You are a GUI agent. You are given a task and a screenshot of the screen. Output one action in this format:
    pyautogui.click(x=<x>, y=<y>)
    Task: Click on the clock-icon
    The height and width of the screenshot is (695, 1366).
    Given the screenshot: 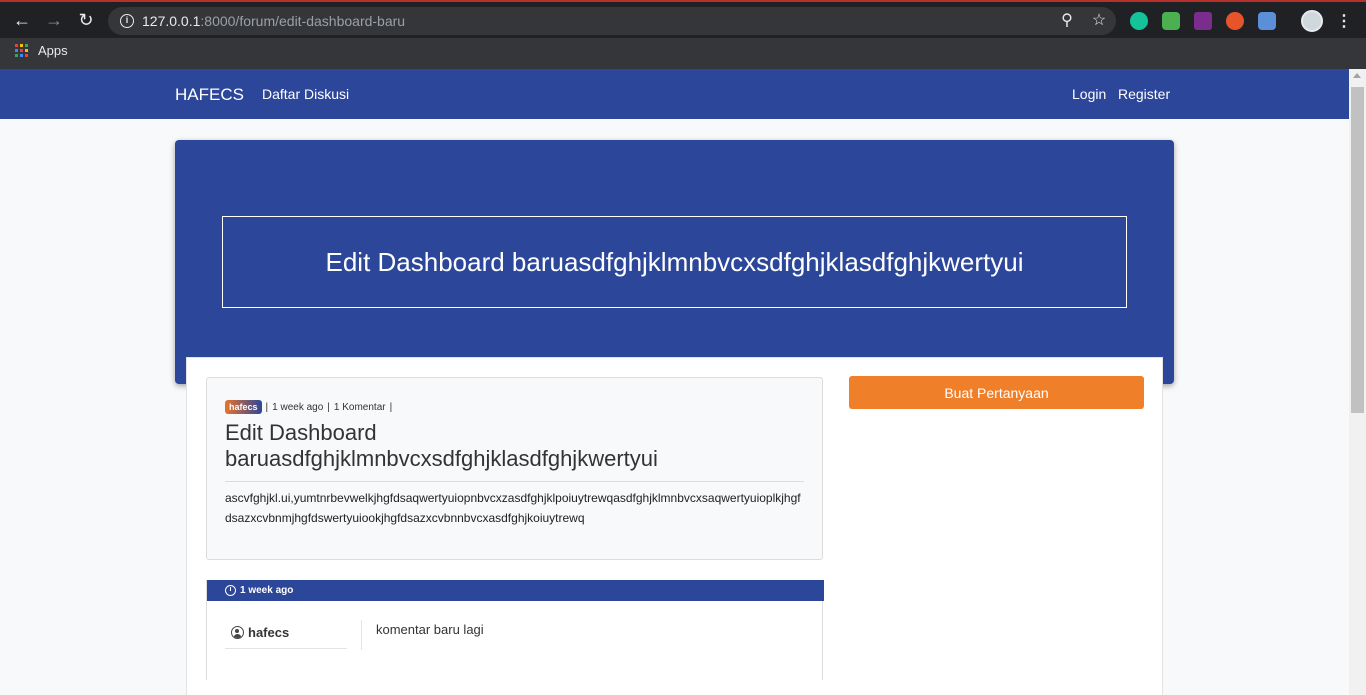 What is the action you would take?
    pyautogui.click(x=230, y=590)
    